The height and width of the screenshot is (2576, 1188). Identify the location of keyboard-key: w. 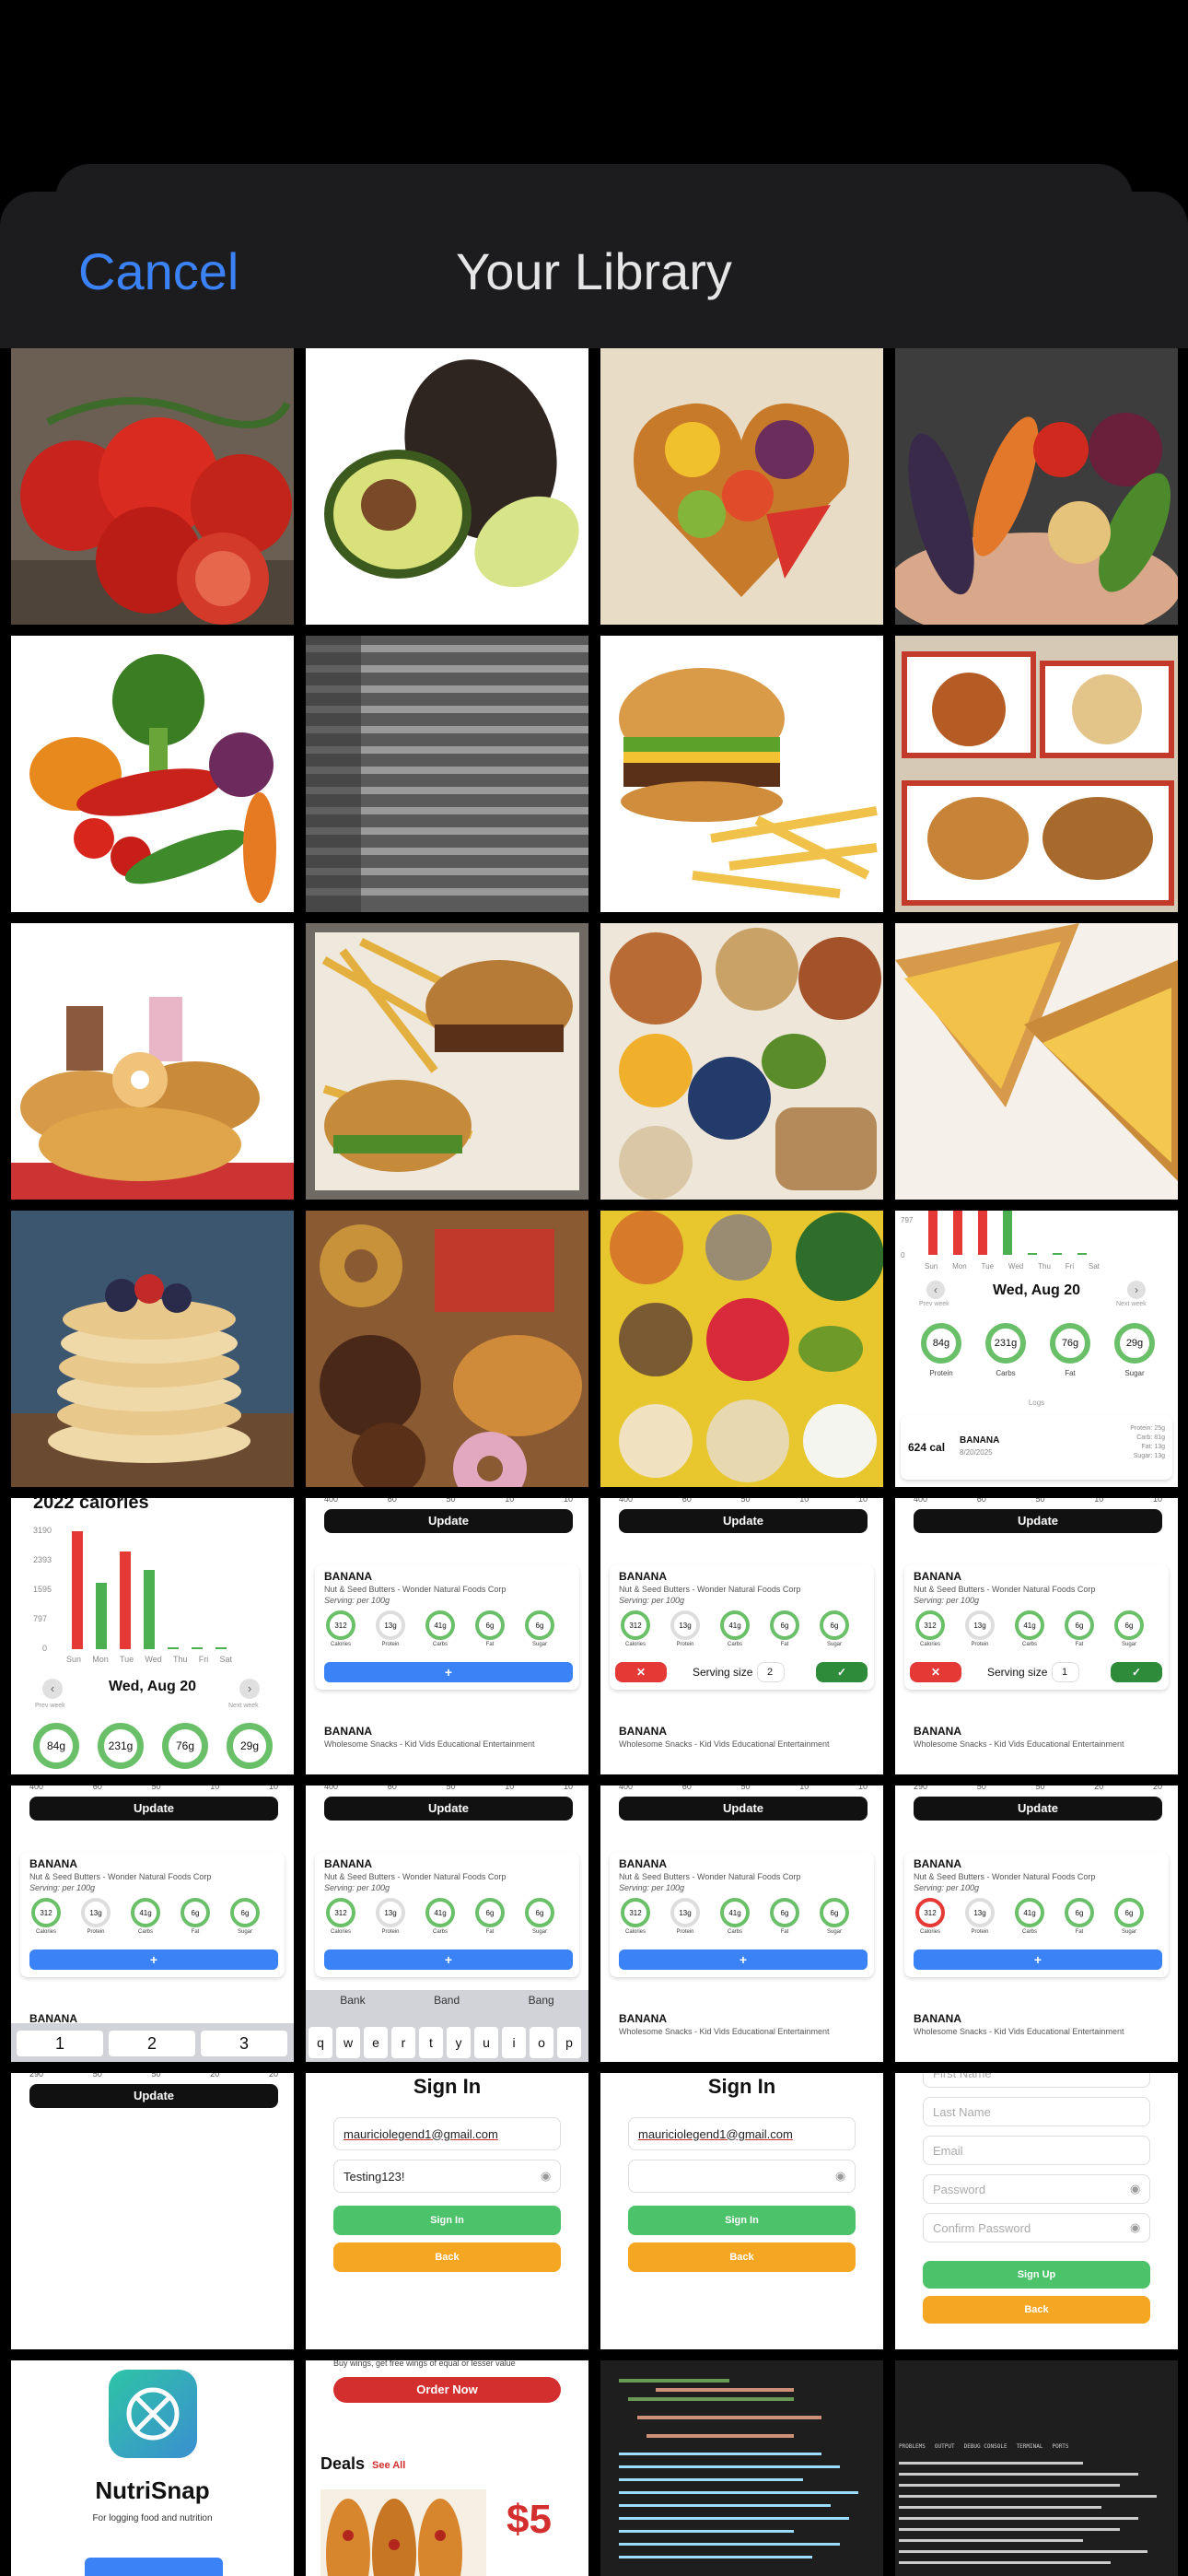
(348, 2043).